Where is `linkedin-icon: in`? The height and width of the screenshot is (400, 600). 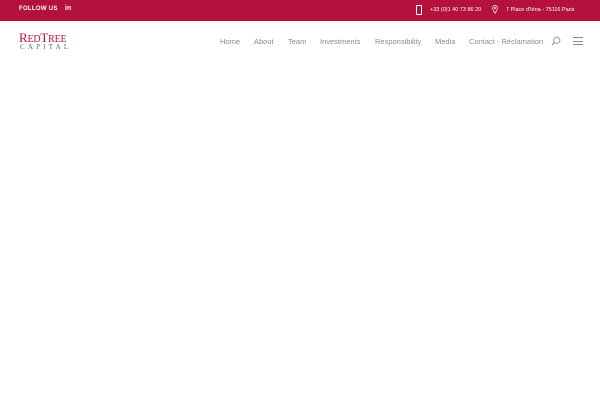
linkedin-icon: in is located at coordinates (68, 8).